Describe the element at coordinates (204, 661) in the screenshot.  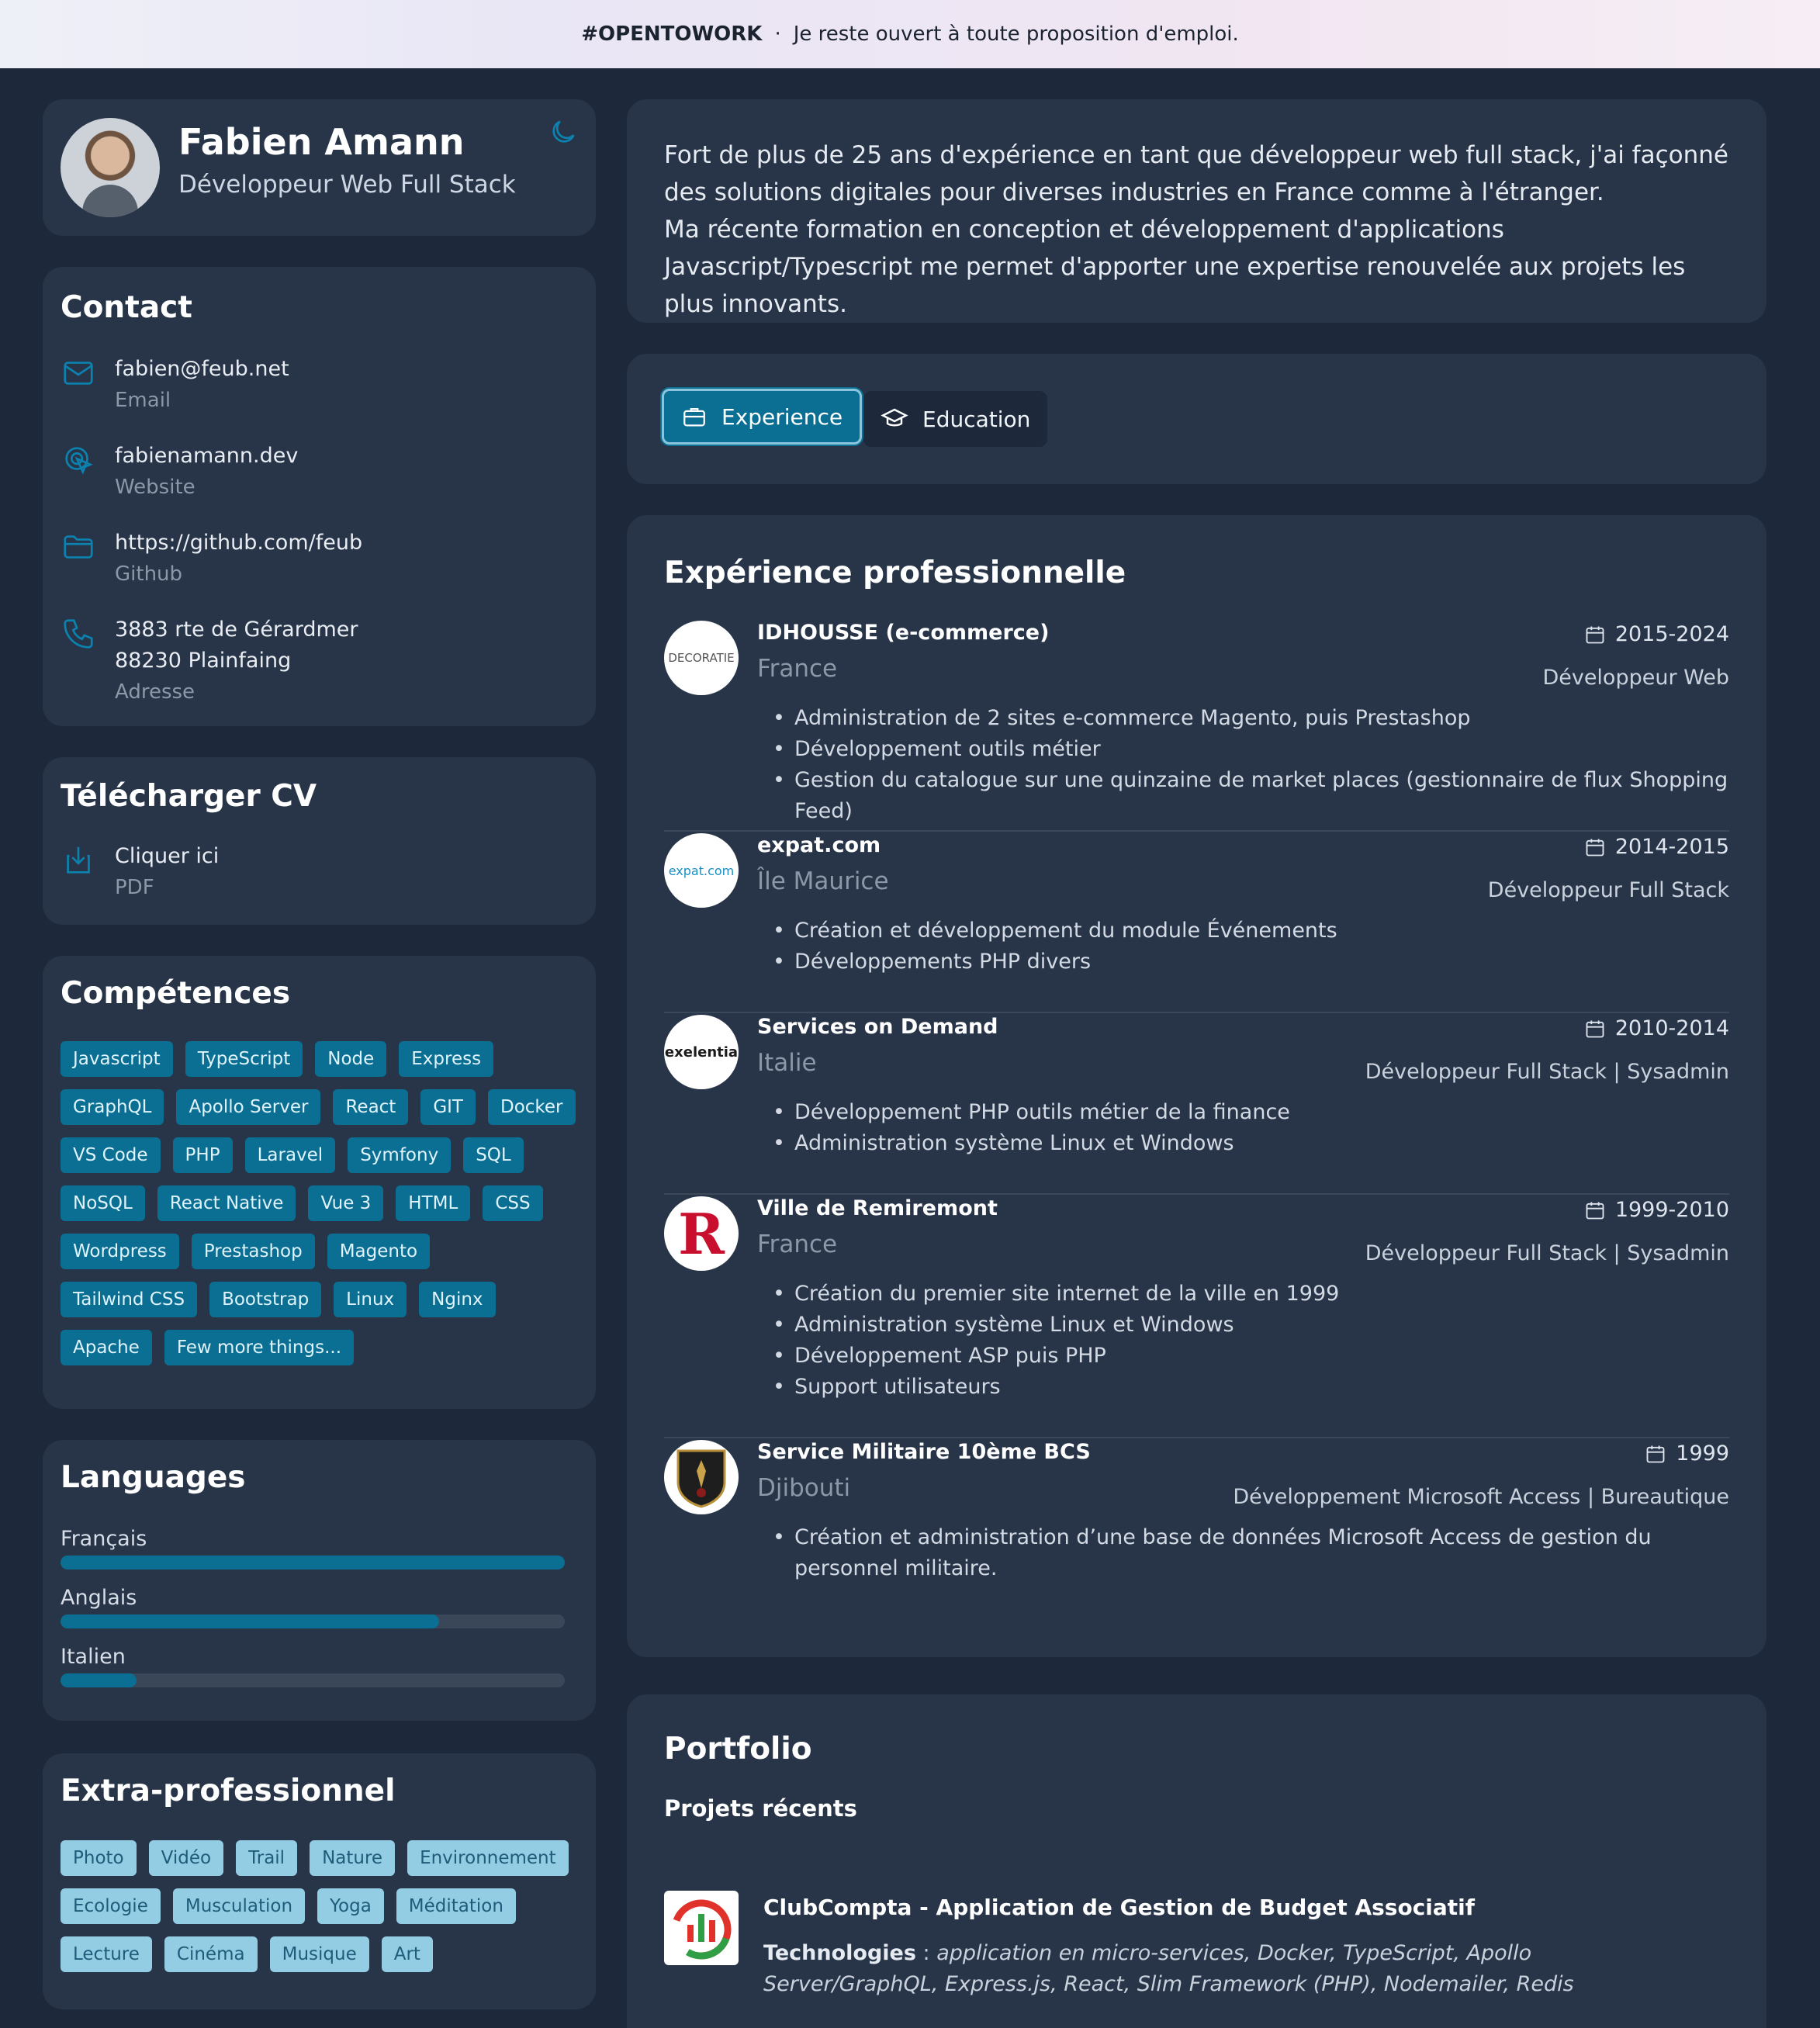
I see `contact-value-2: 88230 Plainfaing` at that location.